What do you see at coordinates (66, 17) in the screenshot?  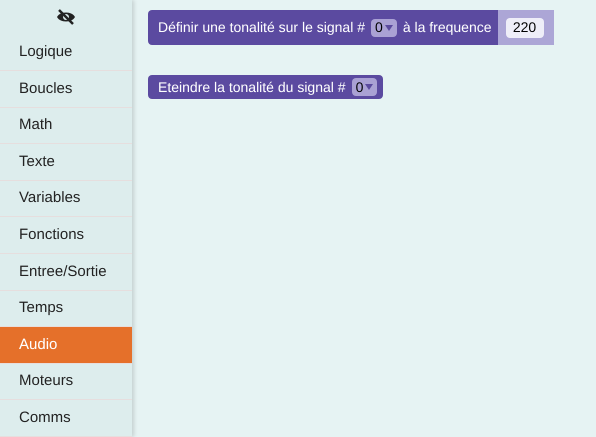 I see `hidden-eye-icon` at bounding box center [66, 17].